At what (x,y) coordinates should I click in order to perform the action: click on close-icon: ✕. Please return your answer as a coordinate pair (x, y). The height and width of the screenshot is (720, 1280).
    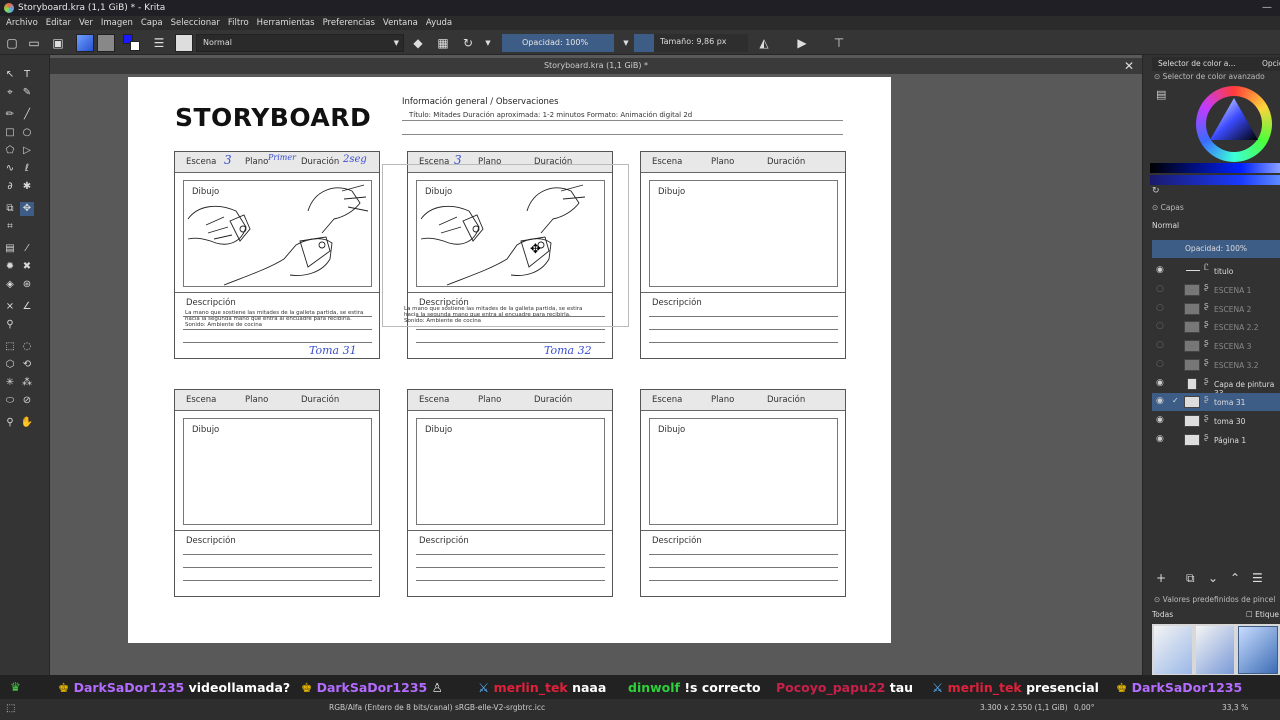
    Looking at the image, I should click on (1129, 66).